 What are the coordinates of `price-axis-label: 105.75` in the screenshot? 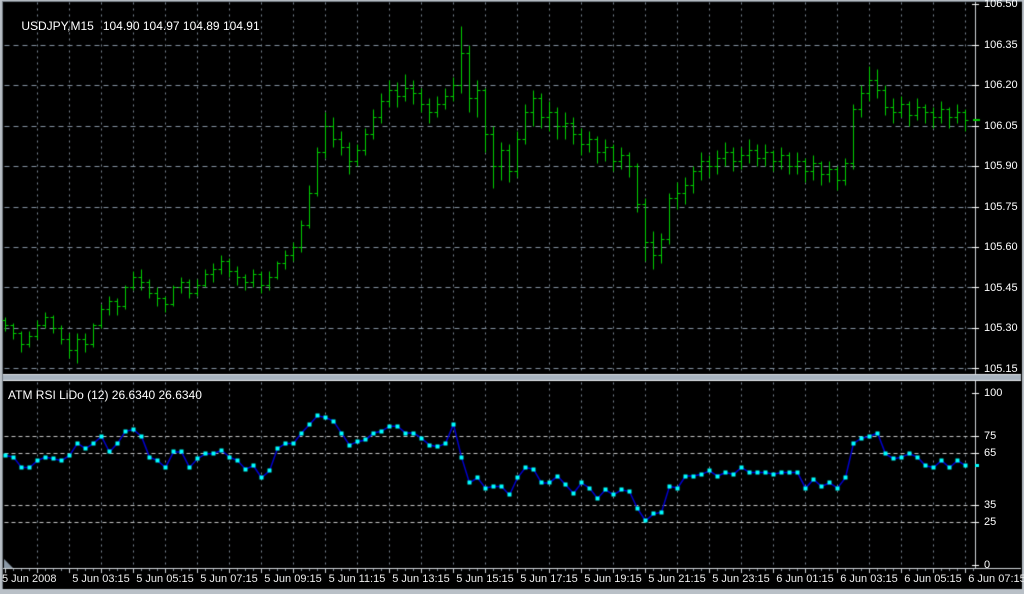 It's located at (1001, 206).